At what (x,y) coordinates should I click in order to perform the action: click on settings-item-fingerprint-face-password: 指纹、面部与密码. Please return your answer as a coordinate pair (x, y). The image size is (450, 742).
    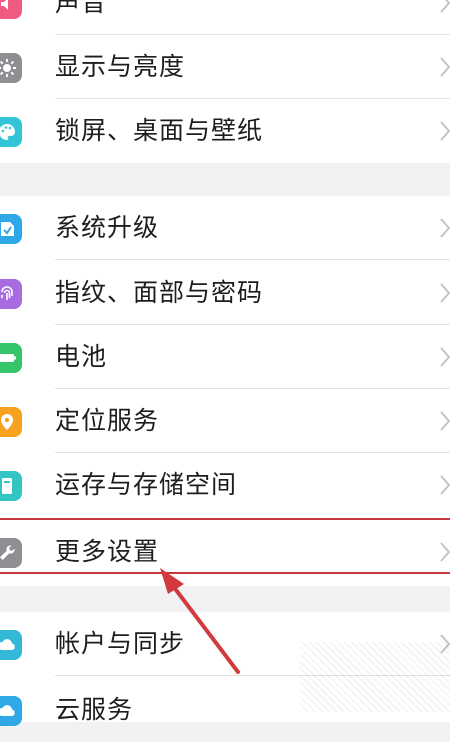
    Looking at the image, I should click on (225, 293).